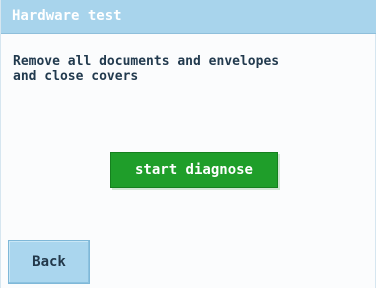 The image size is (376, 288). I want to click on back-label: Back, so click(49, 262).